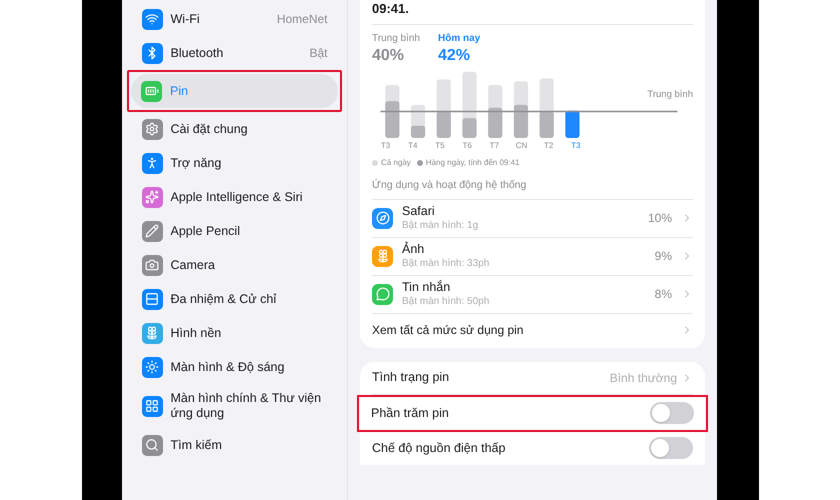 Image resolution: width=840 pixels, height=500 pixels. What do you see at coordinates (196, 163) in the screenshot?
I see `item-label: Trợ năng` at bounding box center [196, 163].